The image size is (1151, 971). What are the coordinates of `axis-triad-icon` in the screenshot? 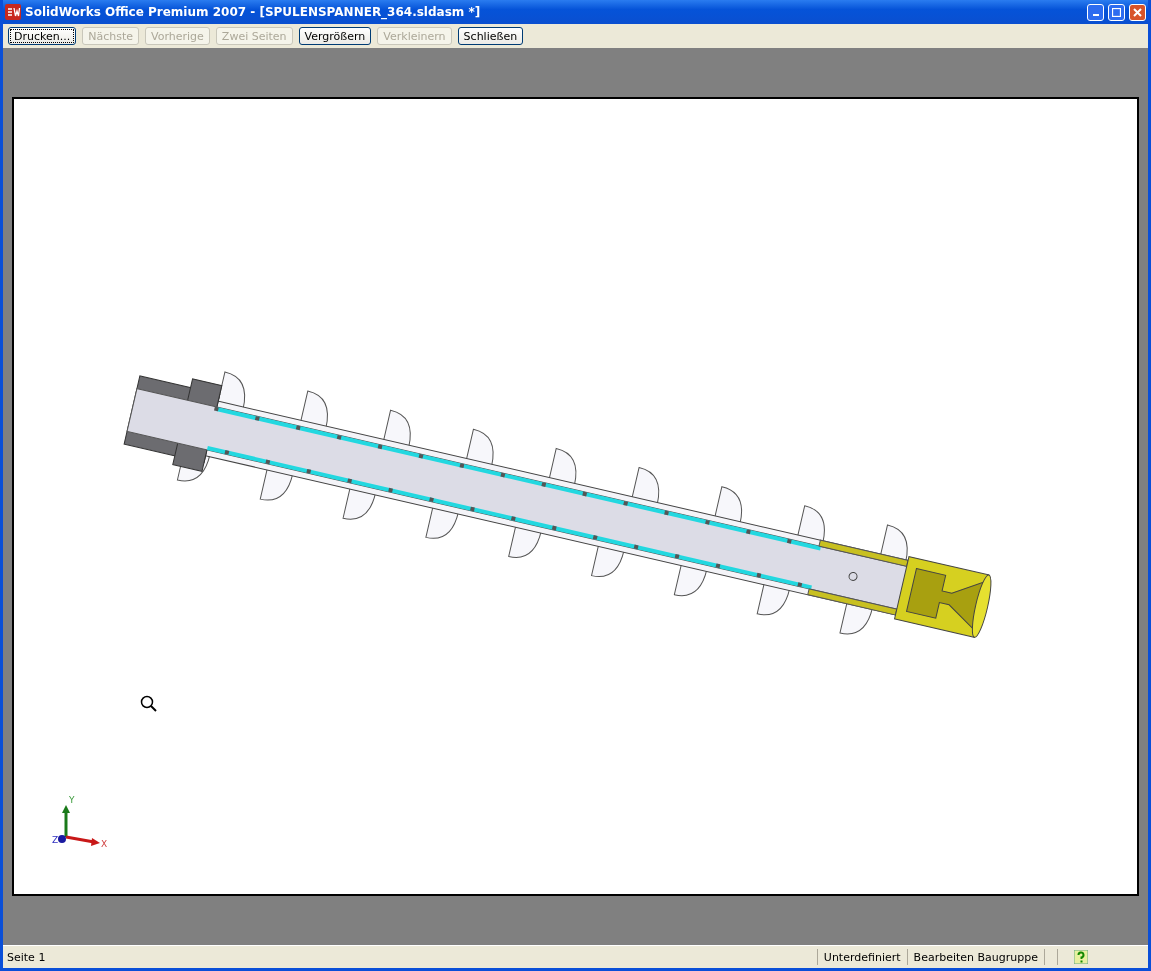 It's located at (79, 825).